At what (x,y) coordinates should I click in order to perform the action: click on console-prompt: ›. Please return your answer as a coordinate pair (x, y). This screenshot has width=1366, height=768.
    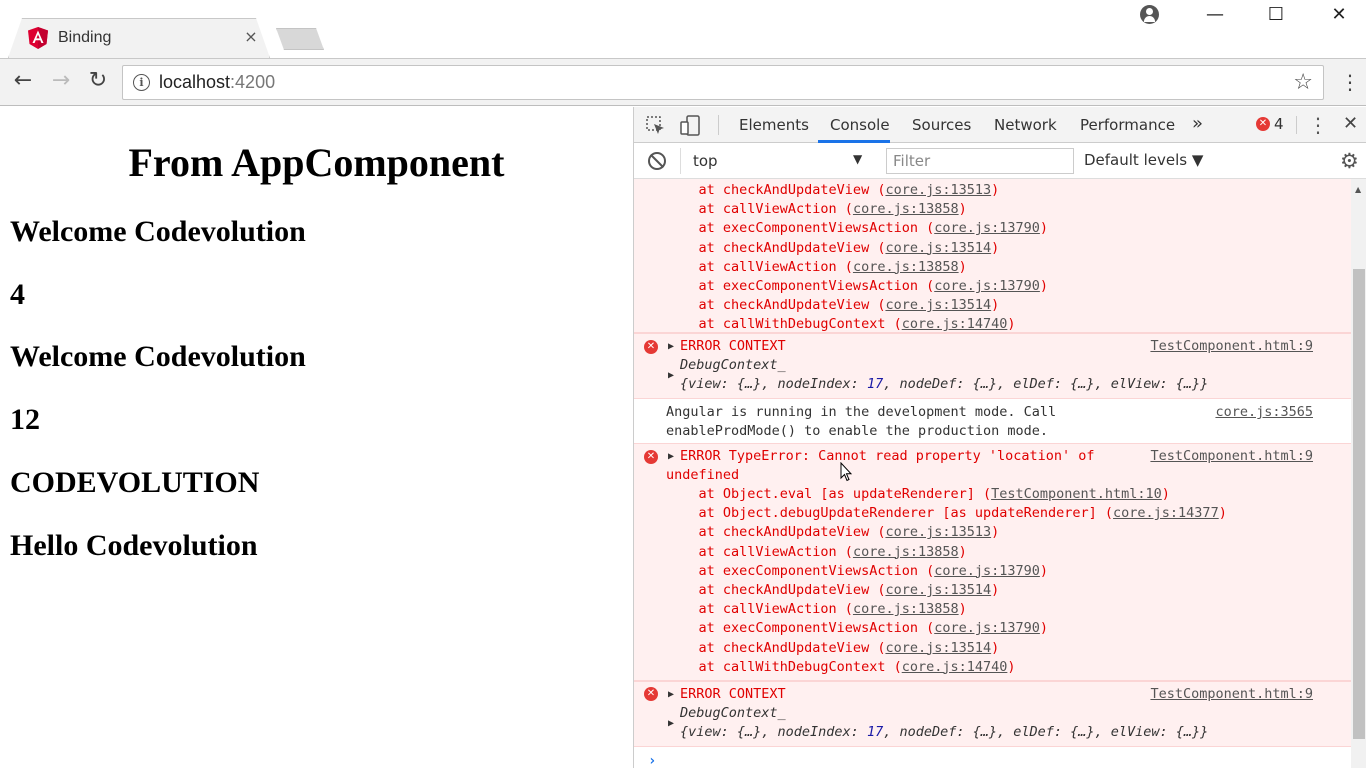
    Looking at the image, I should click on (652, 760).